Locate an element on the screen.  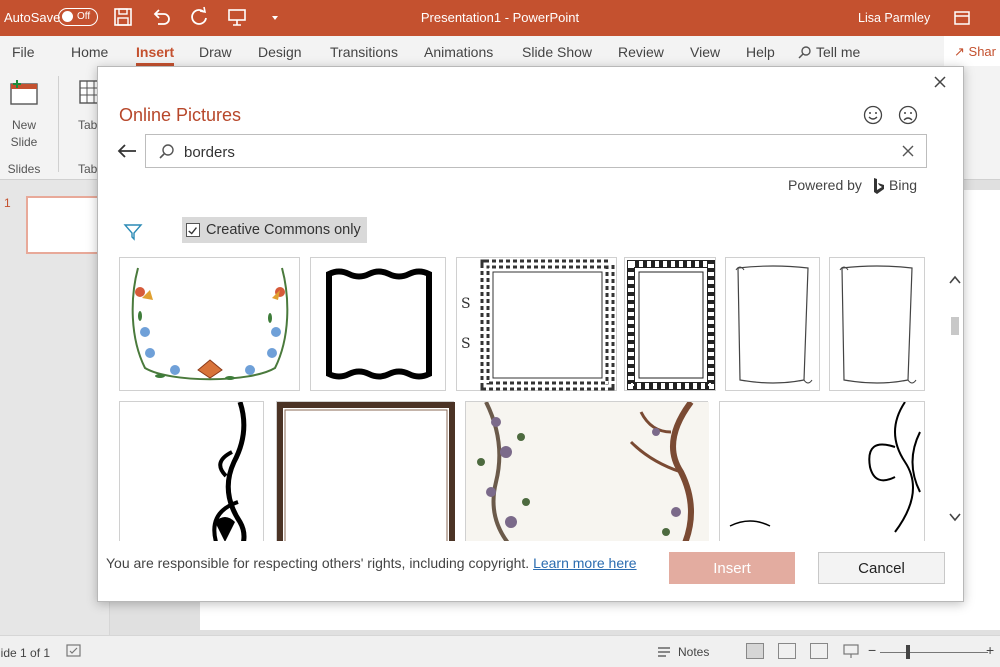
lightbulb-search-icon is located at coordinates (804, 52).